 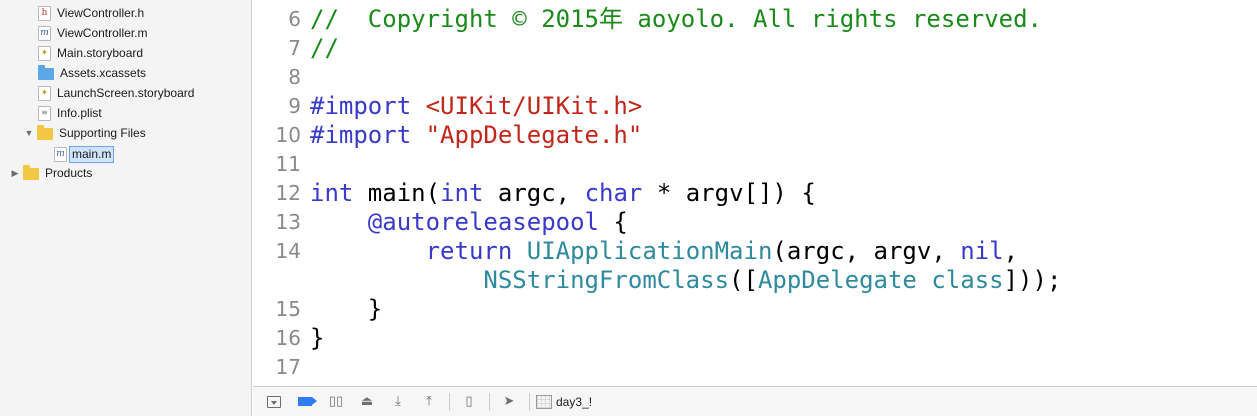 What do you see at coordinates (44, 113) in the screenshot?
I see `plist-file-icon: ≡` at bounding box center [44, 113].